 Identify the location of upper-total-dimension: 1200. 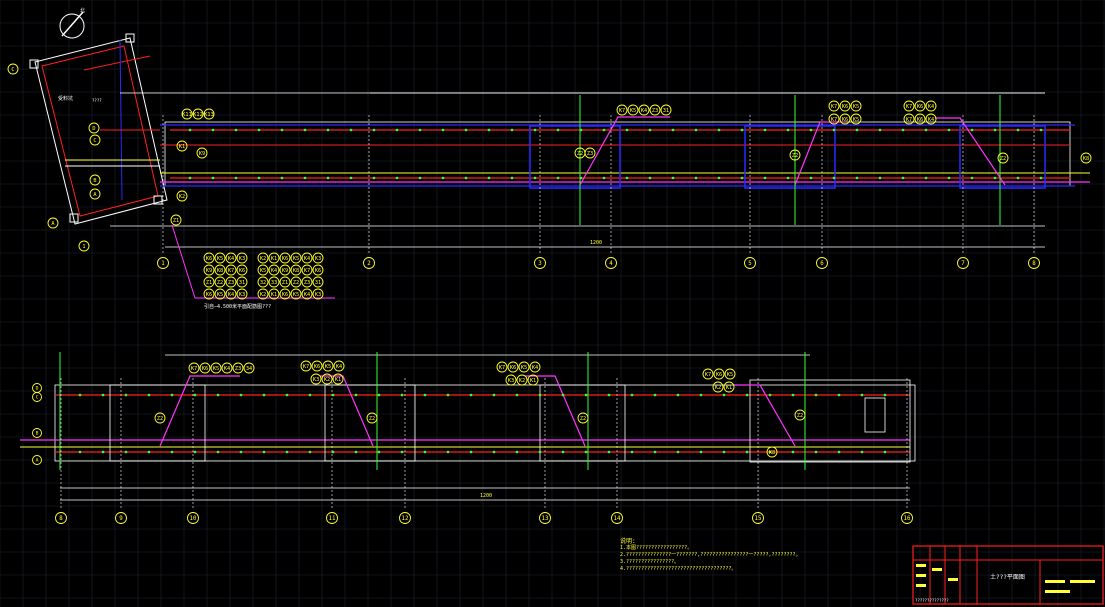
(596, 243).